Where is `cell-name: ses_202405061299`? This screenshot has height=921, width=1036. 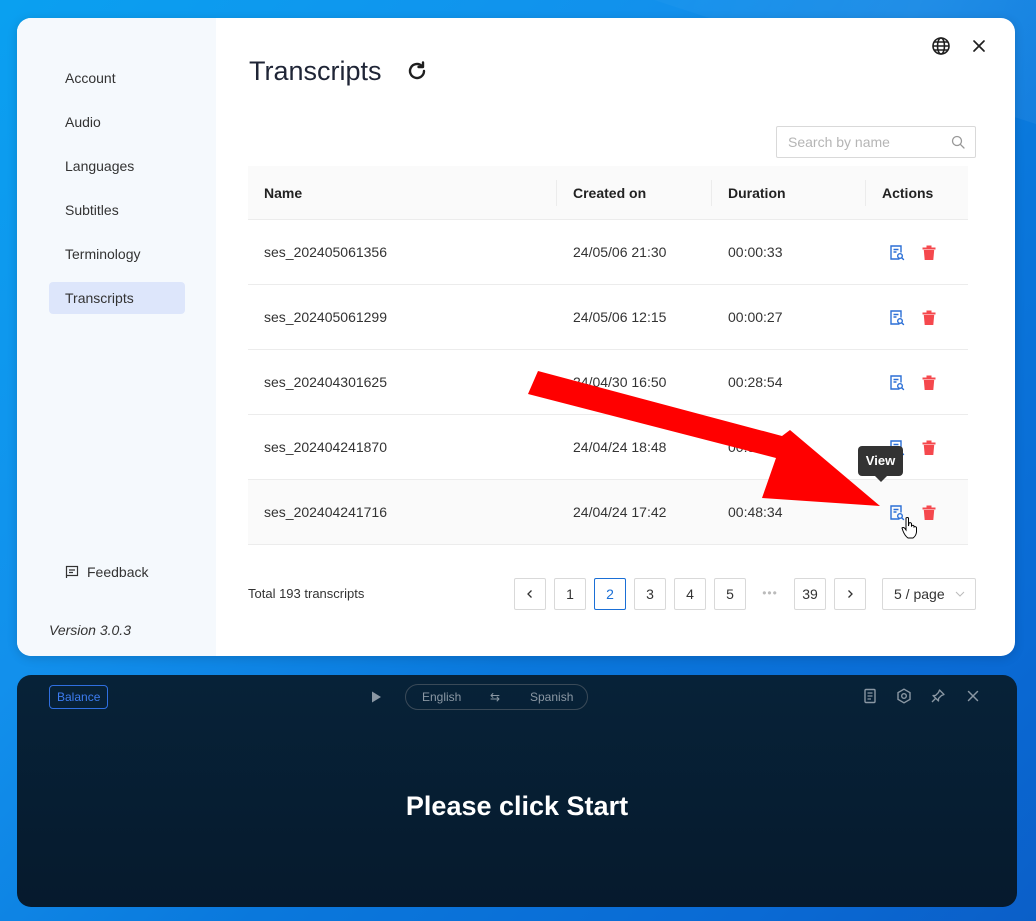
cell-name: ses_202405061299 is located at coordinates (326, 317).